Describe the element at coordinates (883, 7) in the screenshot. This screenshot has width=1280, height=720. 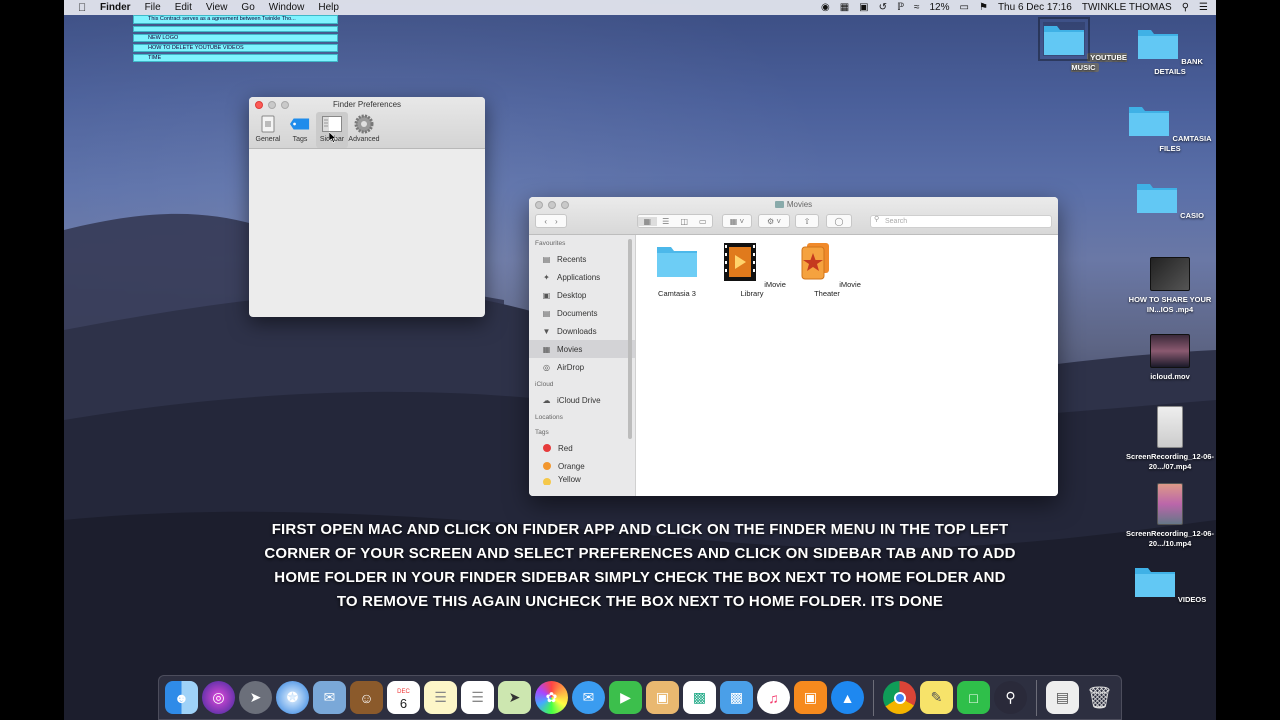
I see `time-machine-icon: ↺` at that location.